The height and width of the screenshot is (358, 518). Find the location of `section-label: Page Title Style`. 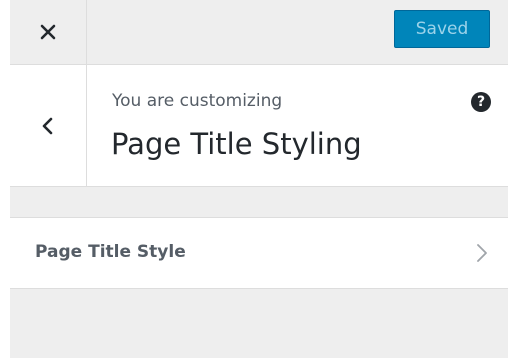

section-label: Page Title Style is located at coordinates (110, 252).